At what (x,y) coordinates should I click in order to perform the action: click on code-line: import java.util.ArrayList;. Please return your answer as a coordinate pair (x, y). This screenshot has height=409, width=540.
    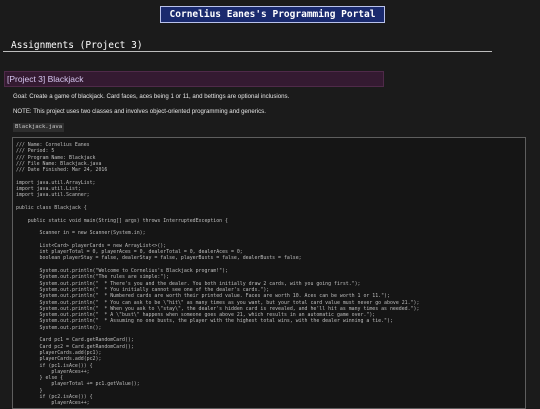
    Looking at the image, I should click on (56, 182).